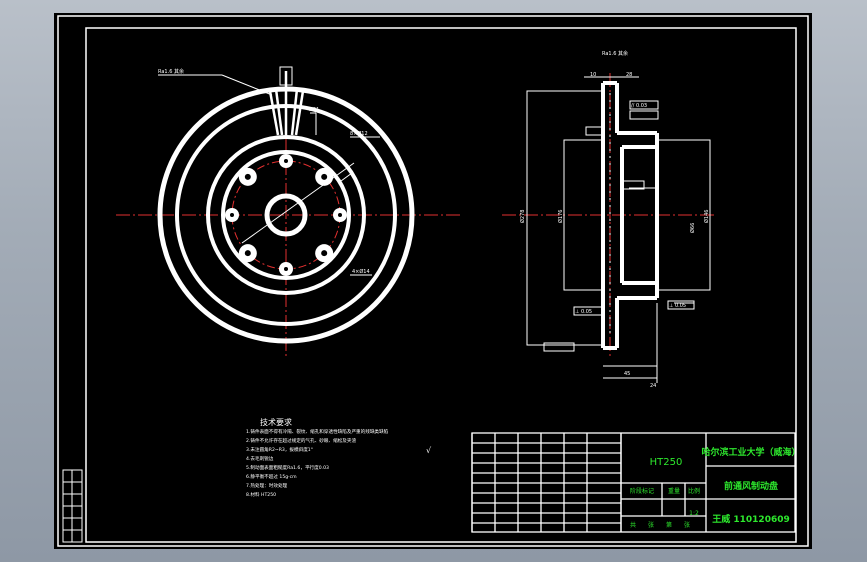  I want to click on label-note-left: Ra1.6 其余, so click(171, 71).